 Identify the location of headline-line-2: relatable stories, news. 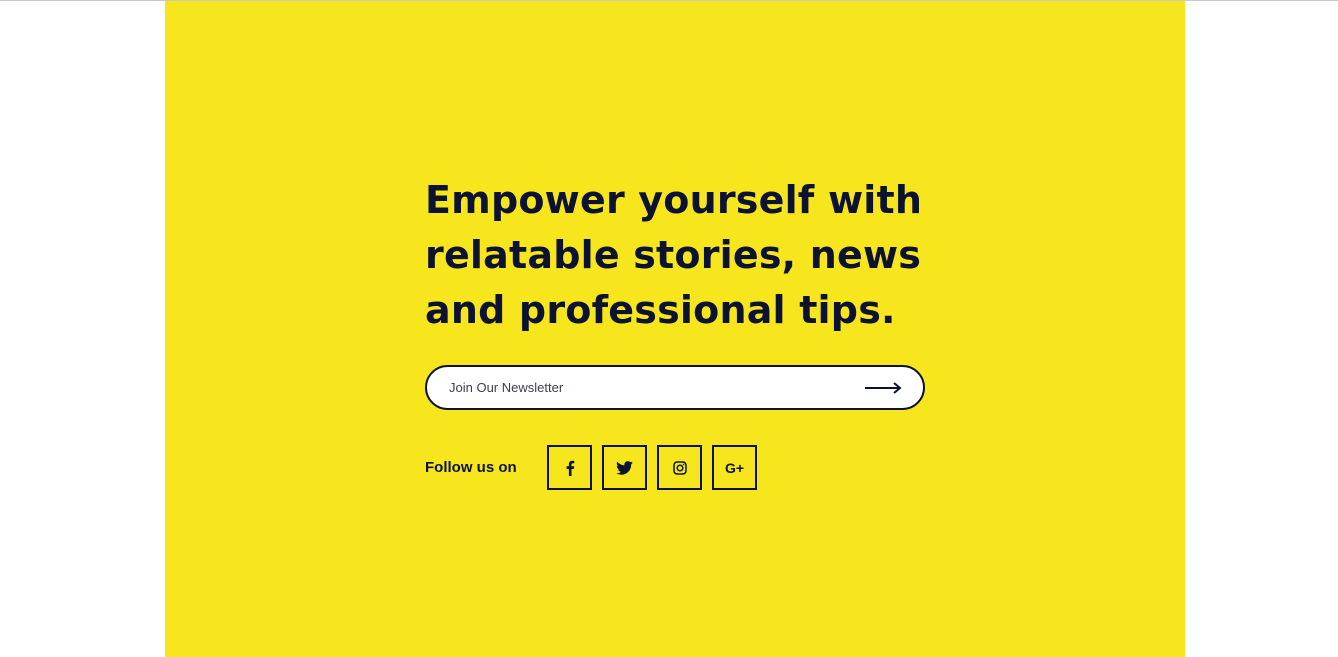
(673, 255).